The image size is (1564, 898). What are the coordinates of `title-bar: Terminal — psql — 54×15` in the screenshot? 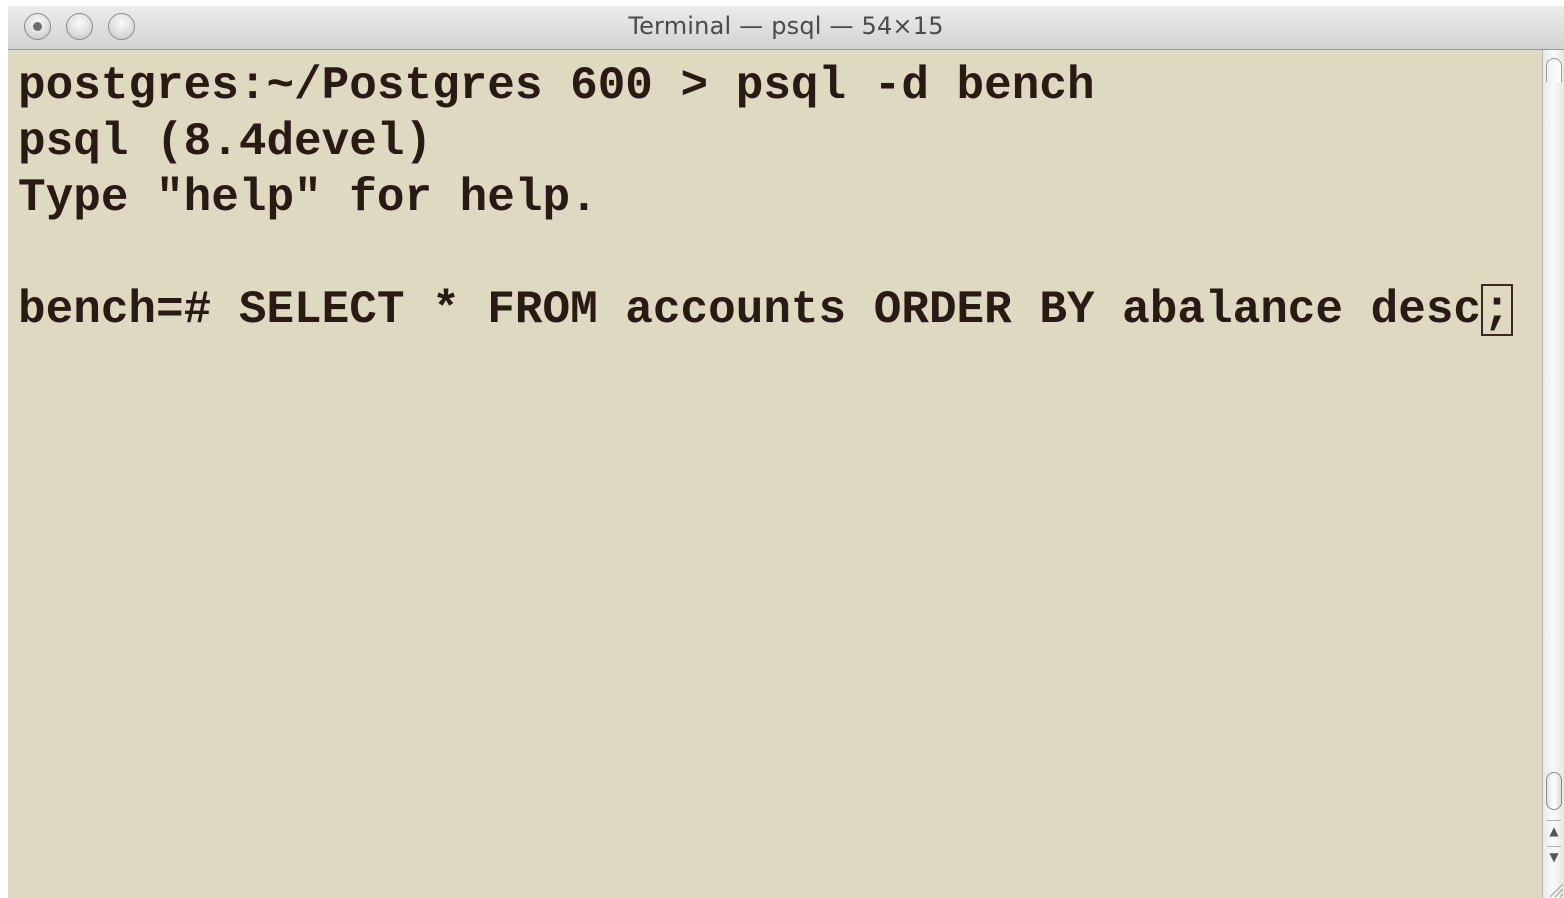 It's located at (786, 28).